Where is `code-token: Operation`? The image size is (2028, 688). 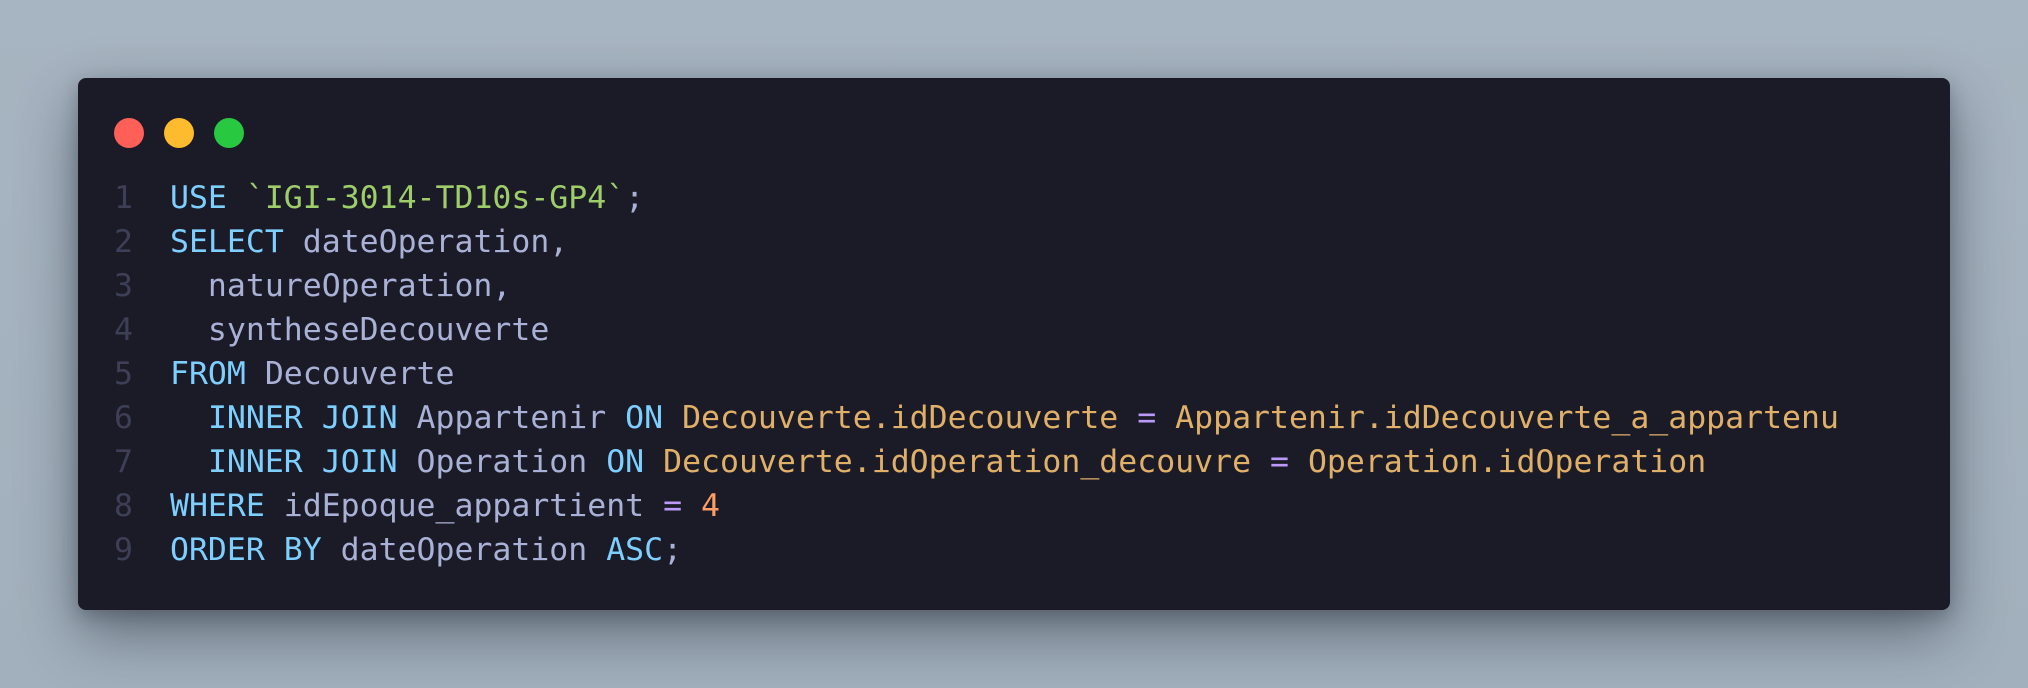 code-token: Operation is located at coordinates (502, 462).